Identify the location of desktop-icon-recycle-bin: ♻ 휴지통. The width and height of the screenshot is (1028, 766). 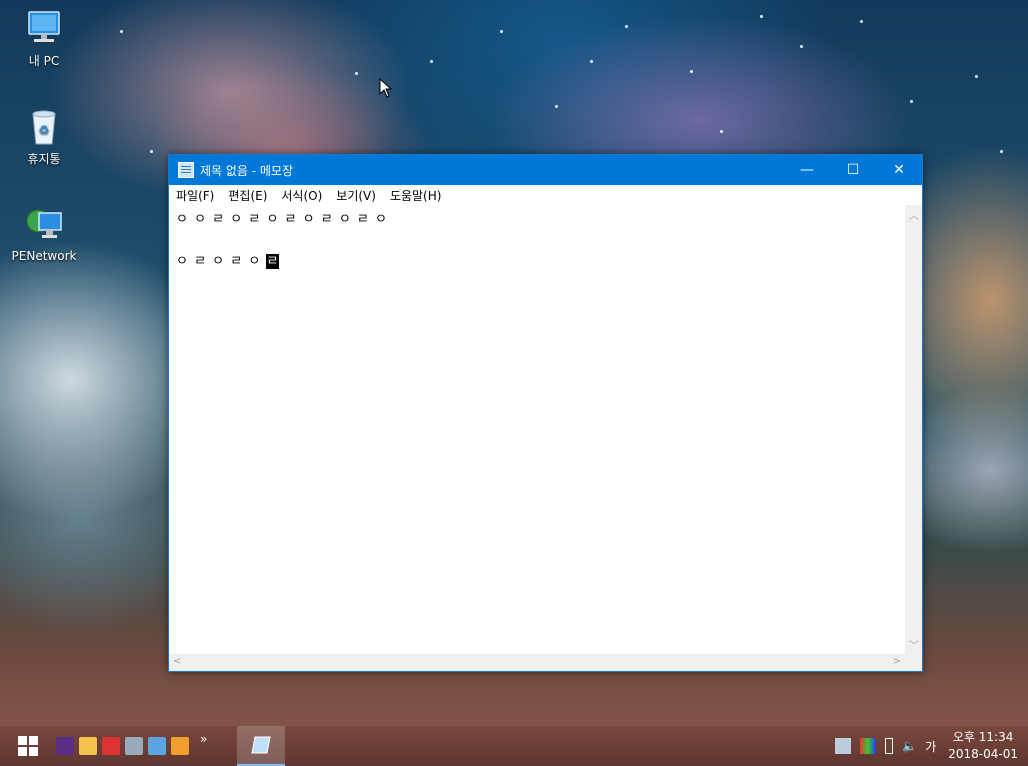
(44, 136).